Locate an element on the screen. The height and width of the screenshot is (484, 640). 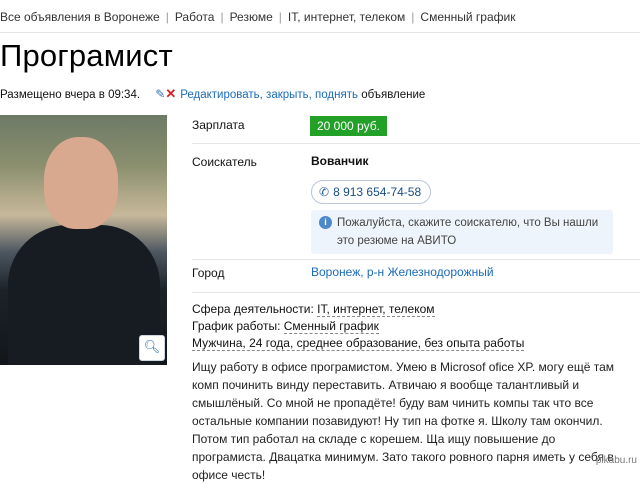
header-divider is located at coordinates (320, 32).